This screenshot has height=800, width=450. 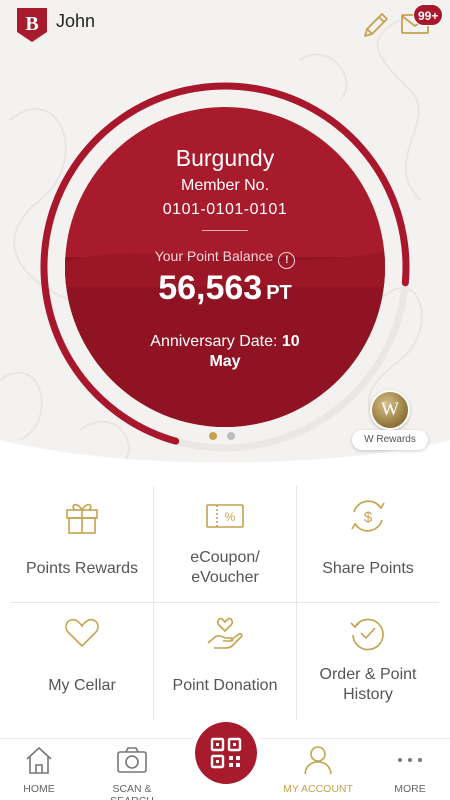 I want to click on share-points-tile: $ Share Points, so click(x=368, y=544).